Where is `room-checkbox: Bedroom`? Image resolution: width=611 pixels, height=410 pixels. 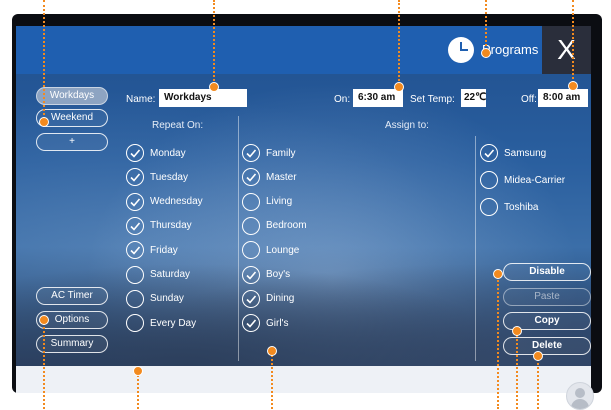 room-checkbox: Bedroom is located at coordinates (274, 225).